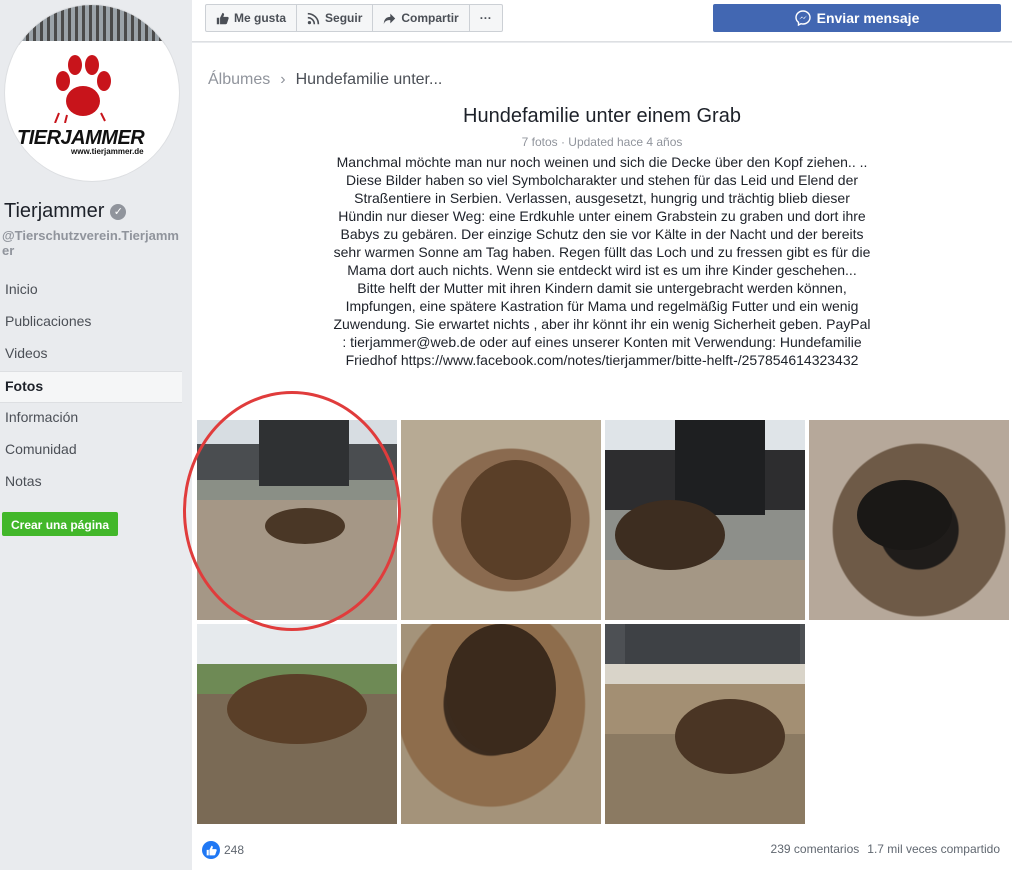 This screenshot has height=870, width=1012. Describe the element at coordinates (602, 116) in the screenshot. I see `album-title: Hundefamilie unter einem Grab` at that location.